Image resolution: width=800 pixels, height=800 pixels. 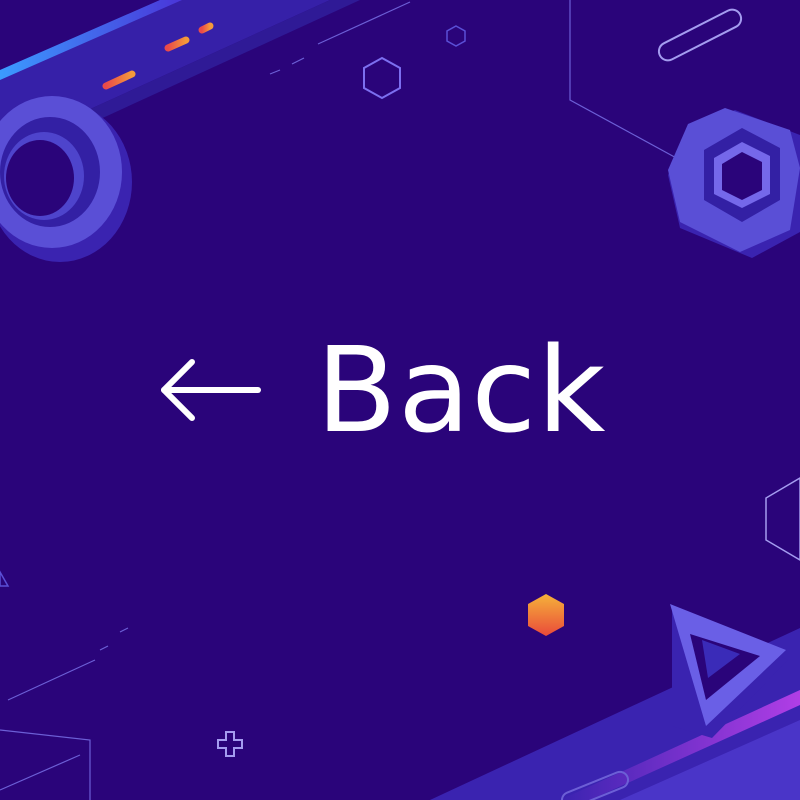 I want to click on back-button: Back, so click(x=382, y=390).